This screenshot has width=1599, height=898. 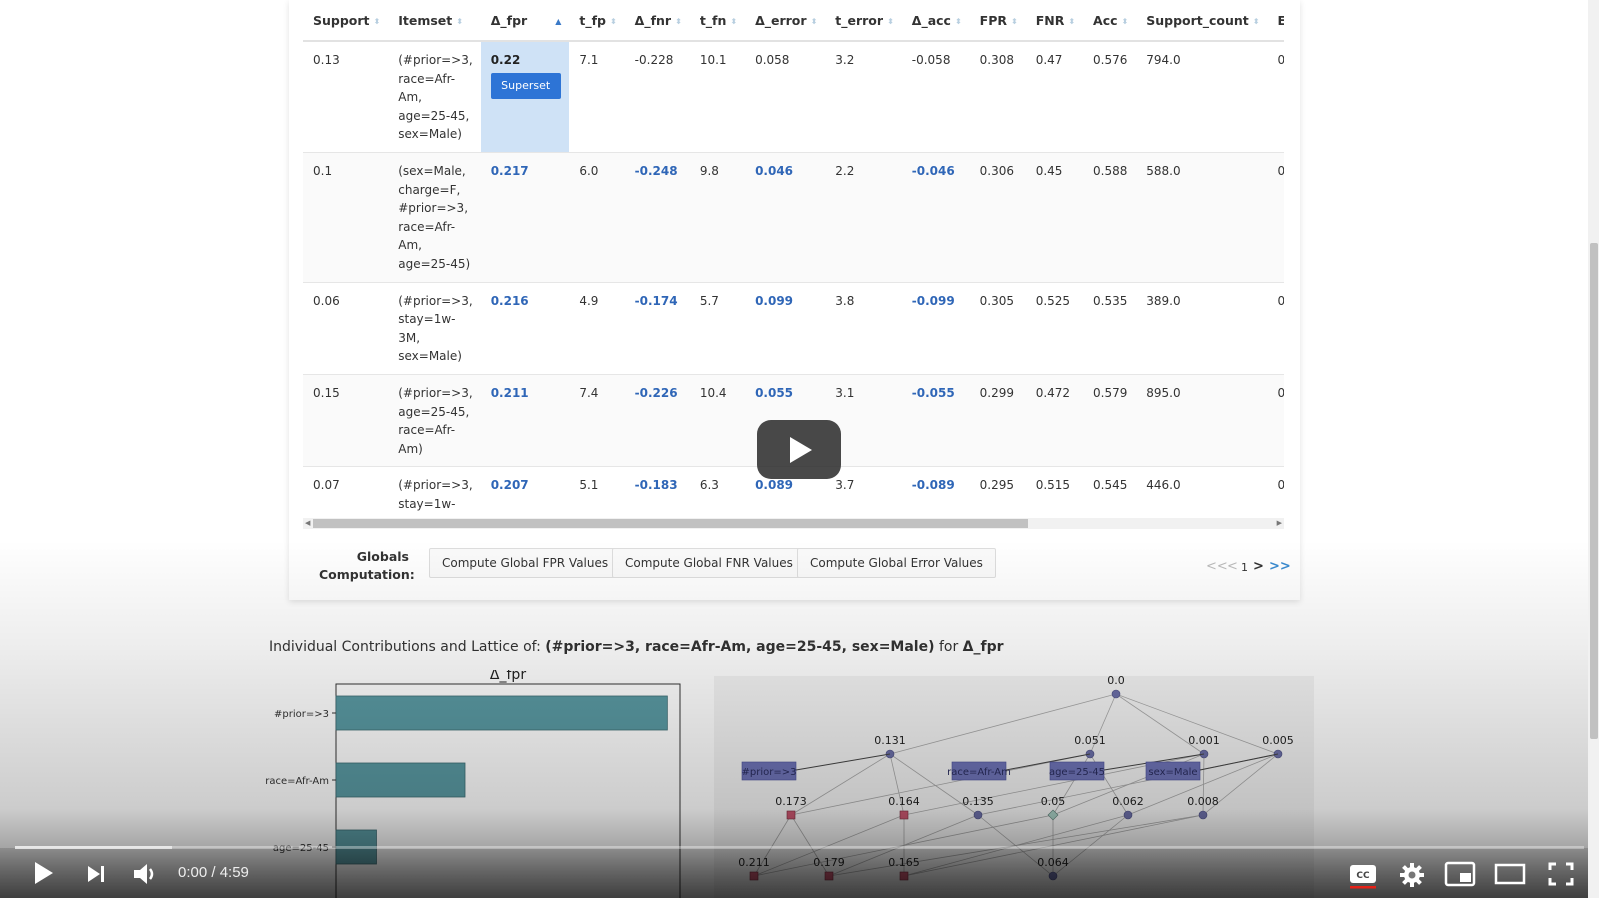 What do you see at coordinates (931, 20) in the screenshot?
I see `column-header-label: Δ_acc` at bounding box center [931, 20].